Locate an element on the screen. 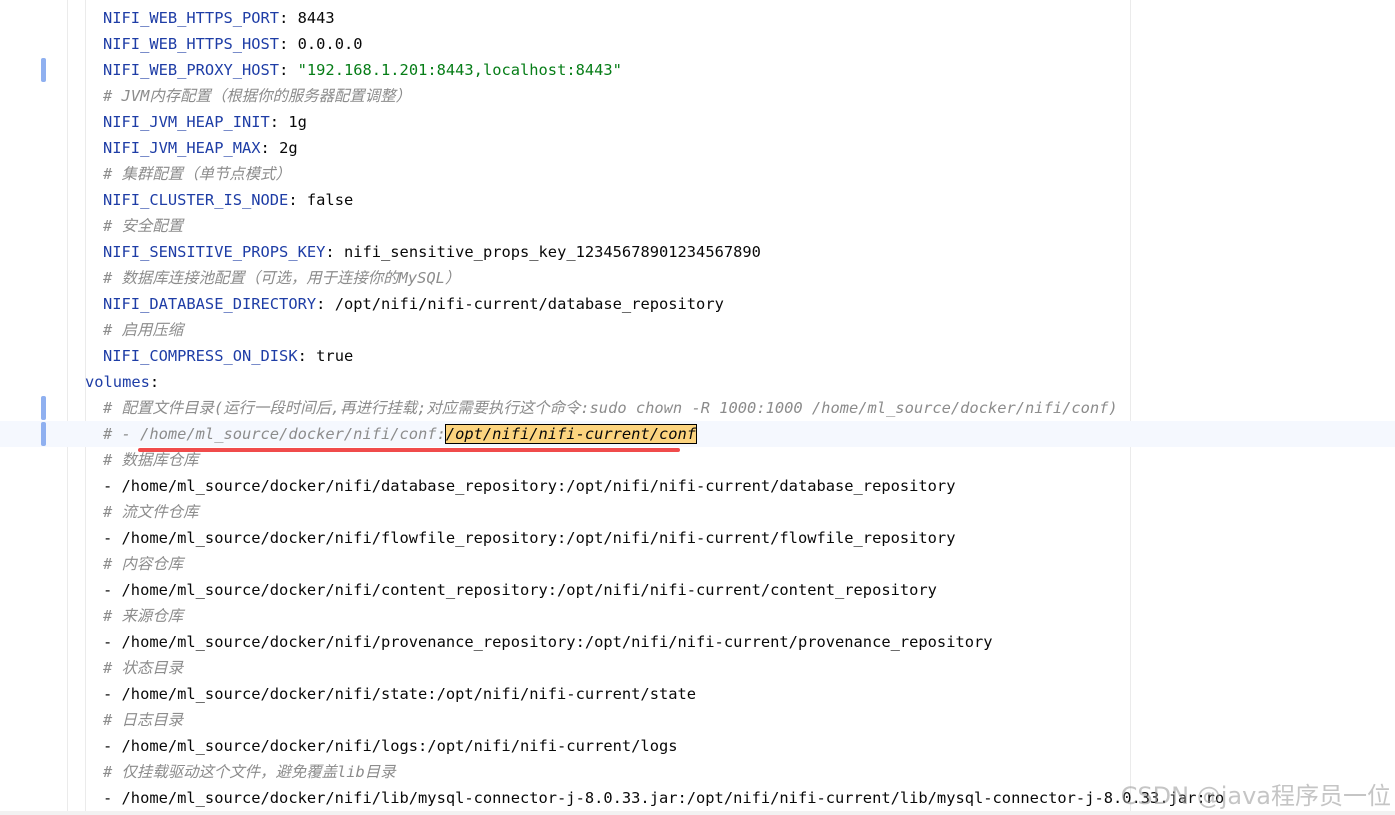  comment: # 集群配置（单节点模式） is located at coordinates (197, 174).